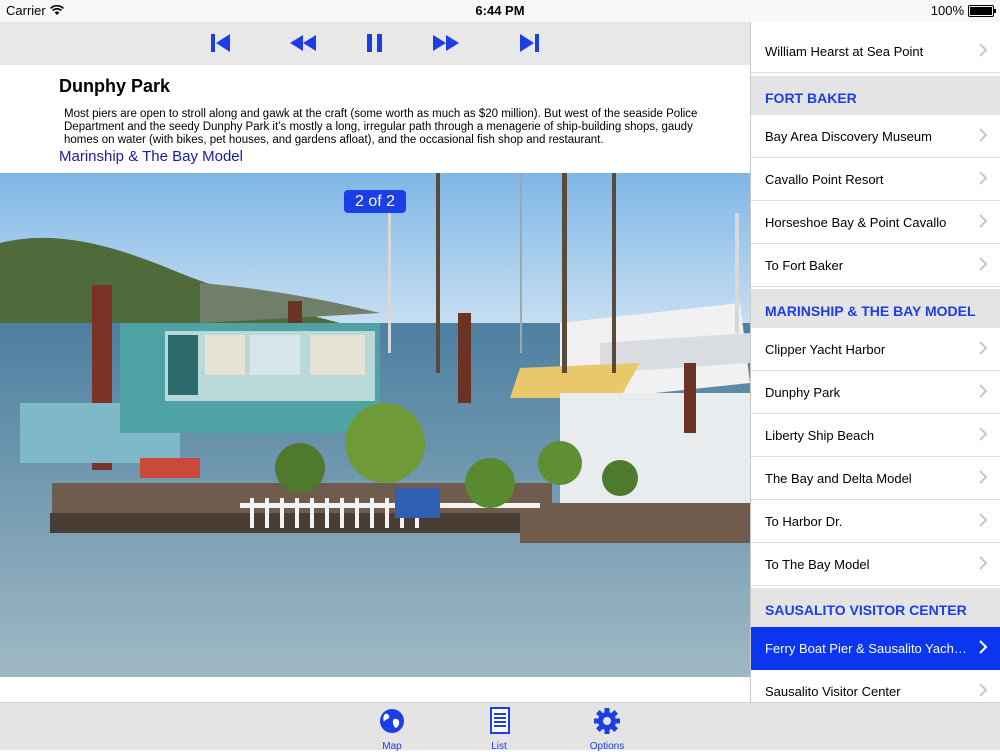 Image resolution: width=1000 pixels, height=752 pixels. I want to click on rewind-icon, so click(303, 43).